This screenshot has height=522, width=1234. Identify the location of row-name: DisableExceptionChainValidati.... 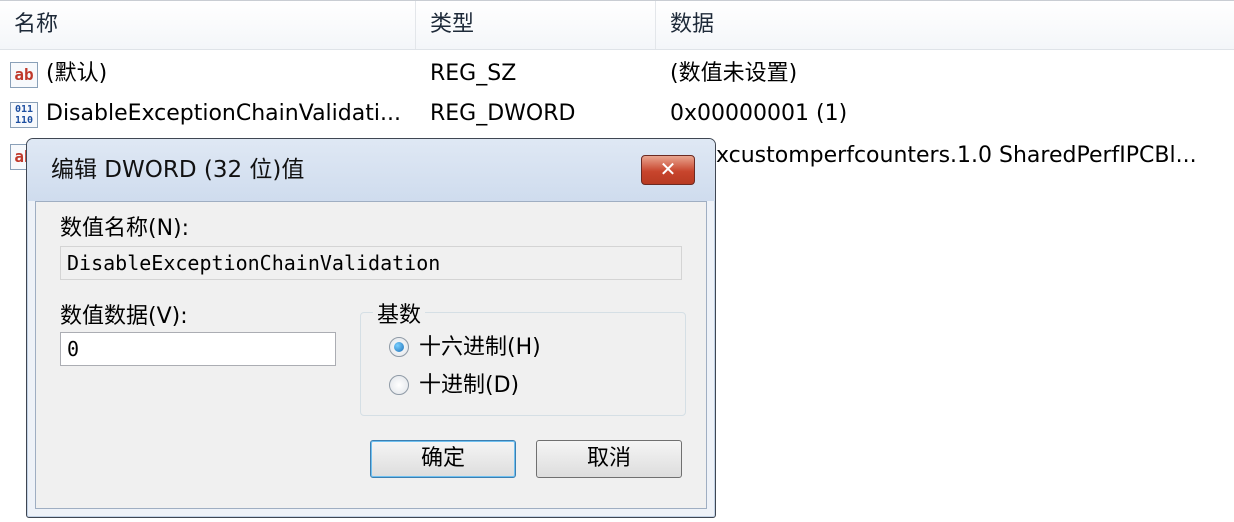
(223, 113).